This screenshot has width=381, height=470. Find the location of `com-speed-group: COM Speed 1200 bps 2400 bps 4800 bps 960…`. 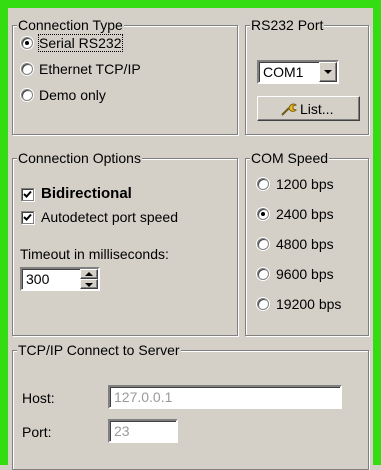

com-speed-group: COM Speed 1200 bps 2400 bps 4800 bps 960… is located at coordinates (307, 243).